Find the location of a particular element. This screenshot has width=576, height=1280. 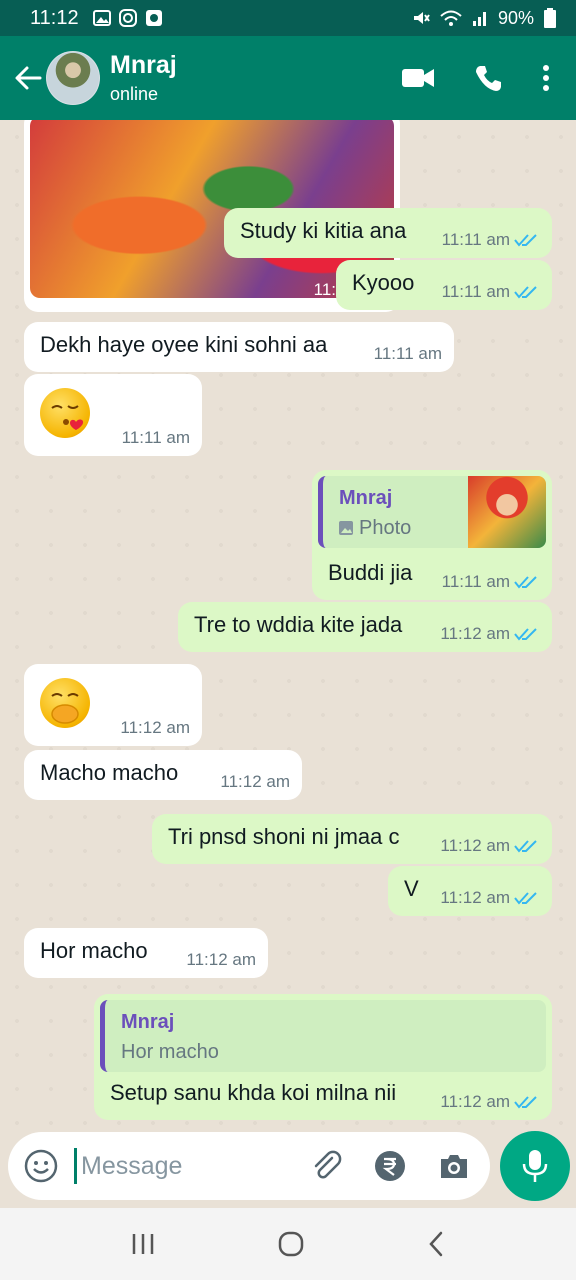

gallery-notification-icon is located at coordinates (101, 18).